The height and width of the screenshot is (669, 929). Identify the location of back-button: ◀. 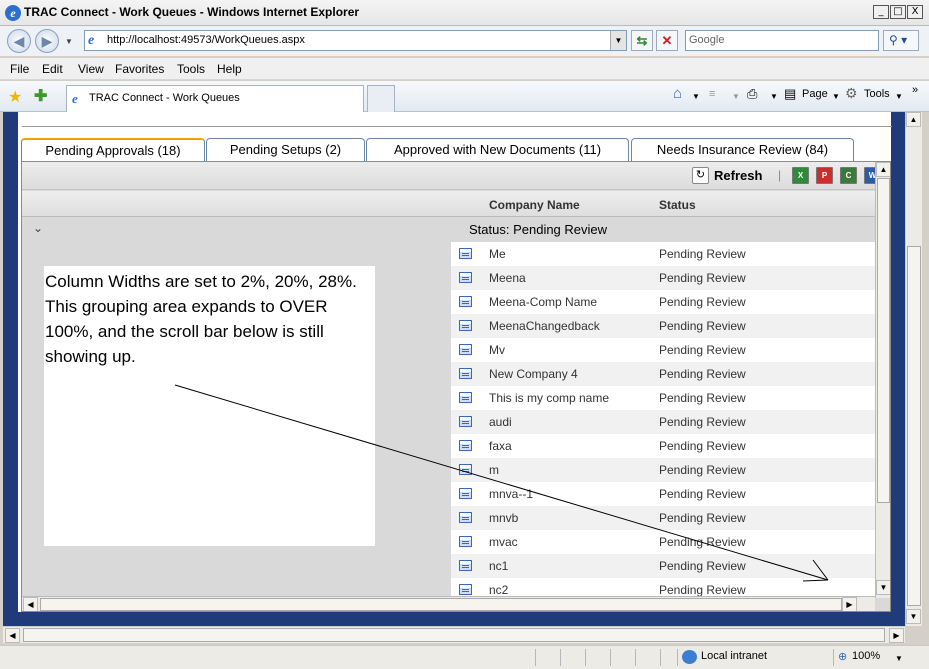
(19, 41).